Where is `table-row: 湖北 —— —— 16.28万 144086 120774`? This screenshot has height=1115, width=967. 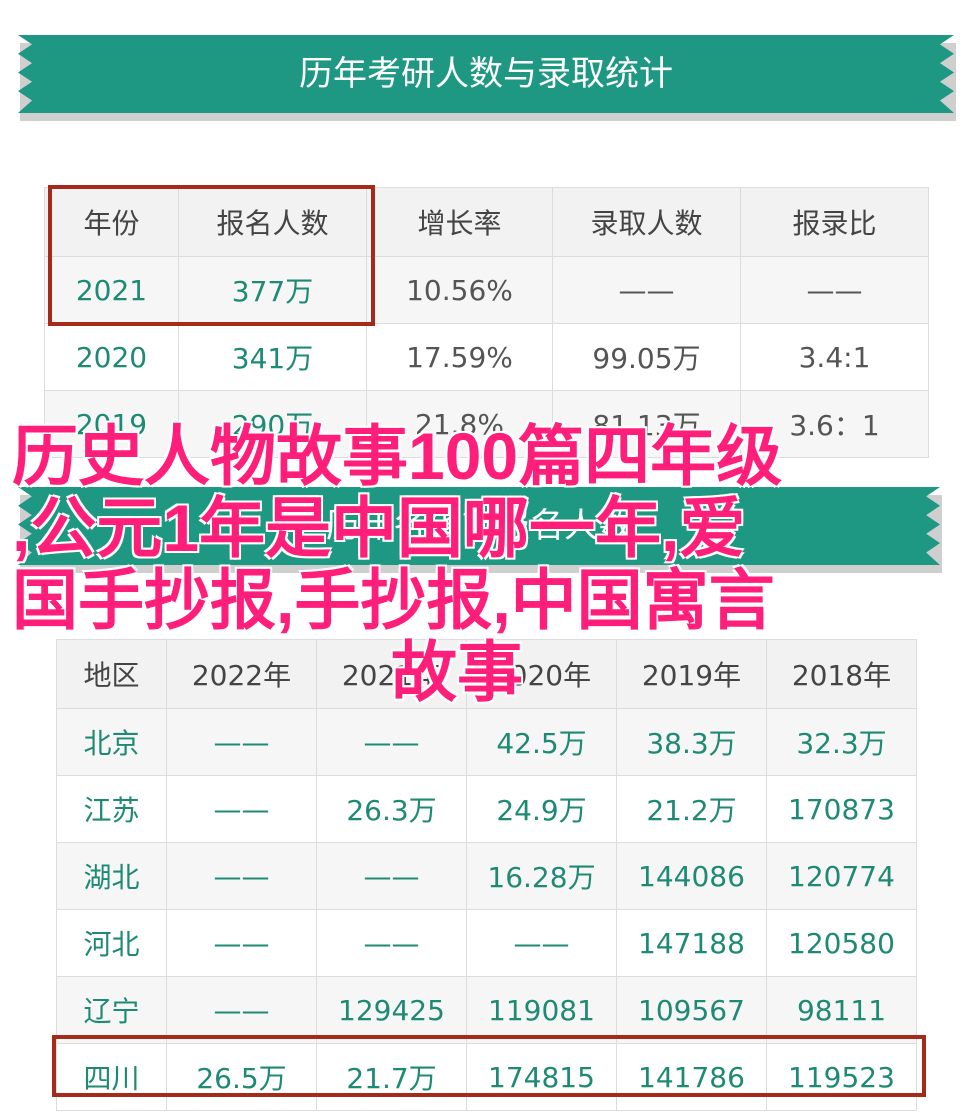 table-row: 湖北 —— —— 16.28万 144086 120774 is located at coordinates (486, 876).